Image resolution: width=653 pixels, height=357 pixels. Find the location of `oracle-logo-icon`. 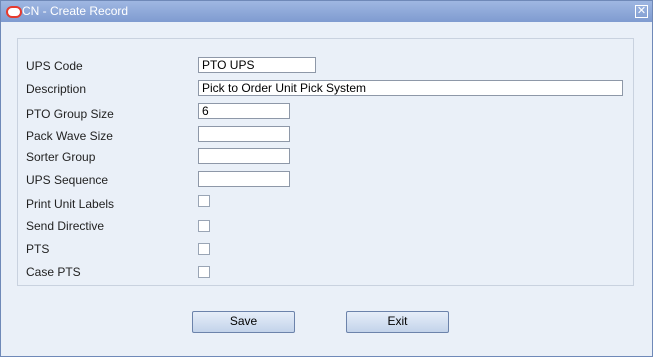

oracle-logo-icon is located at coordinates (14, 12).